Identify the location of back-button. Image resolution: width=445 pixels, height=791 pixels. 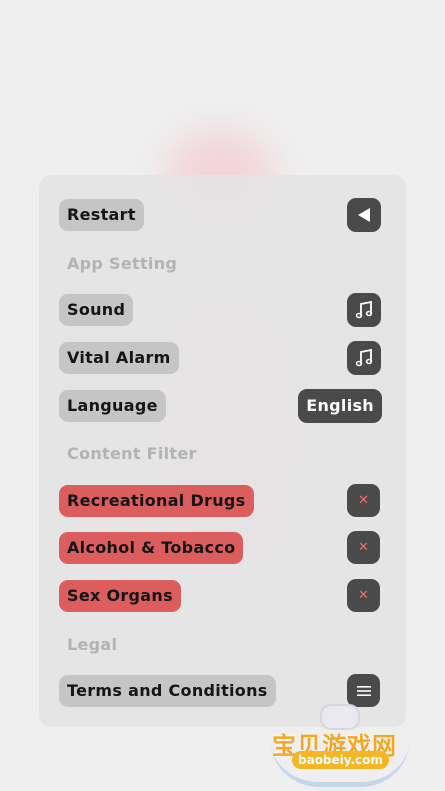
(364, 215).